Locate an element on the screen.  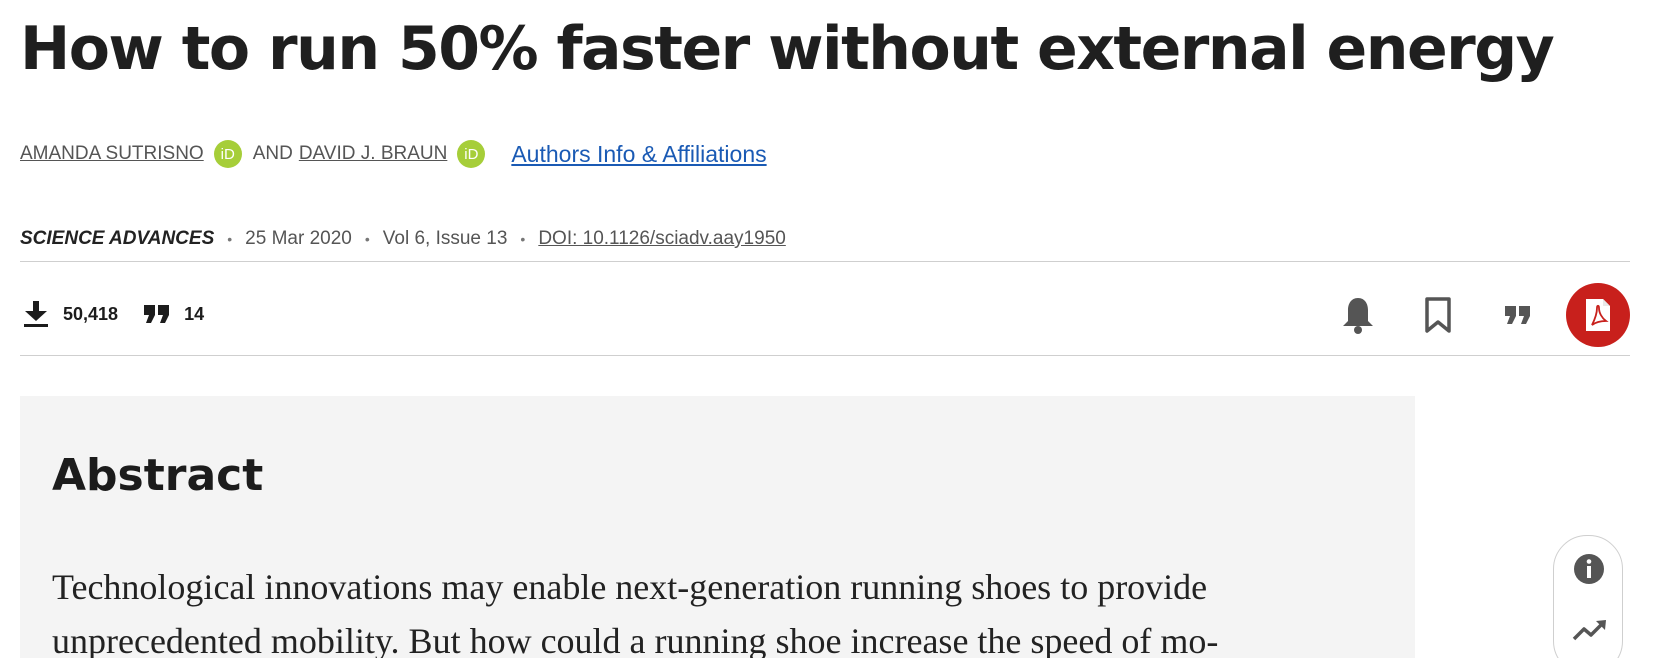
author-link-braun: DAVID J. BRAUN is located at coordinates (373, 154).